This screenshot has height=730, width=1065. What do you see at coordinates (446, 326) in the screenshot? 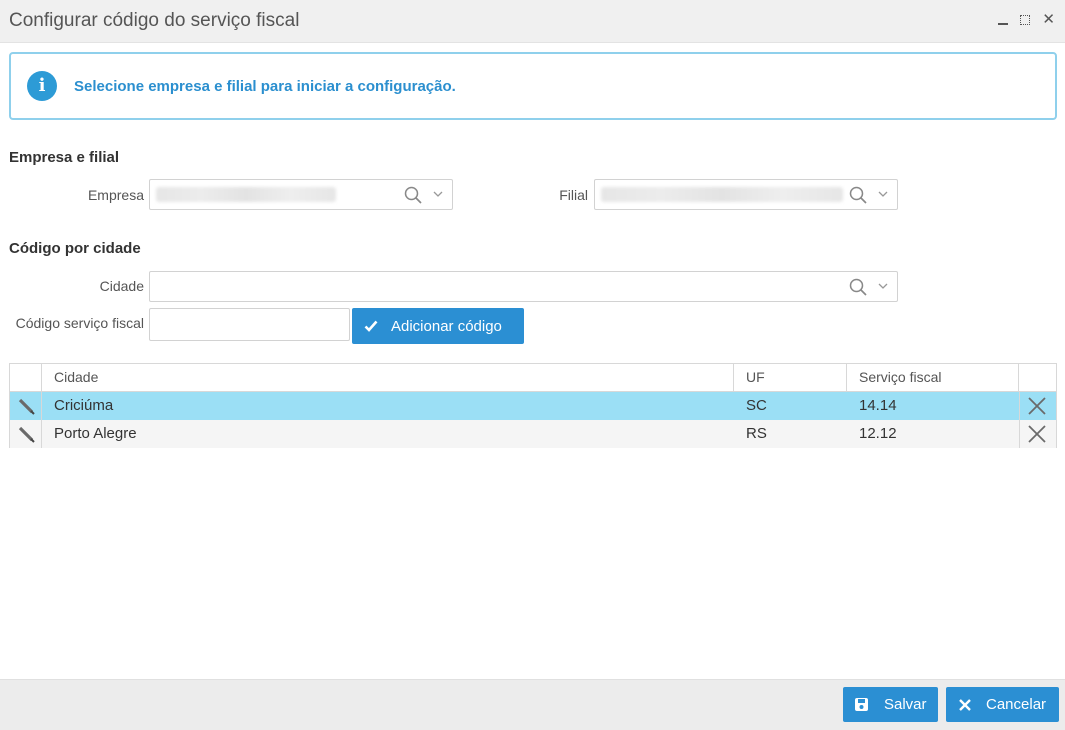
I see `add-code-label: Adicionar código` at bounding box center [446, 326].